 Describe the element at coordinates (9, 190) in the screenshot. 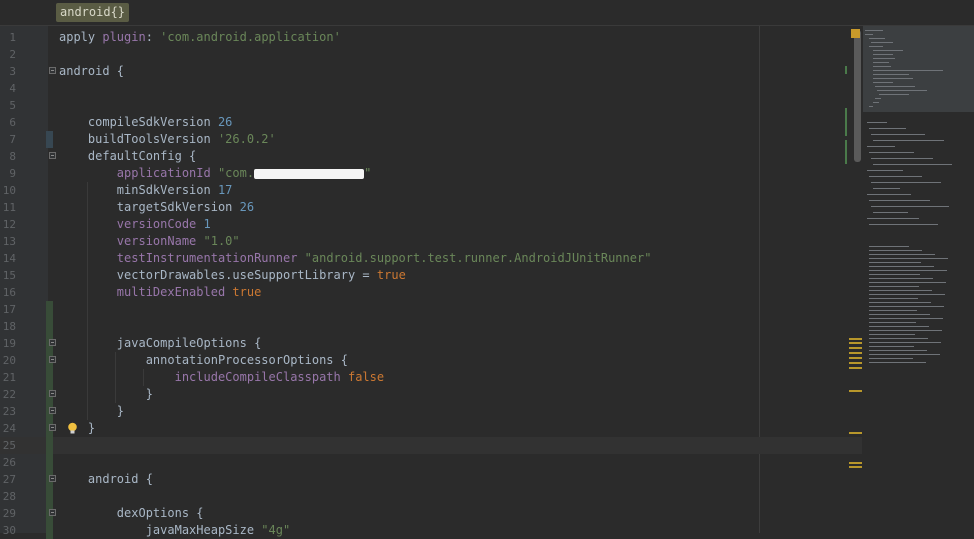

I see `line-number: 10` at that location.